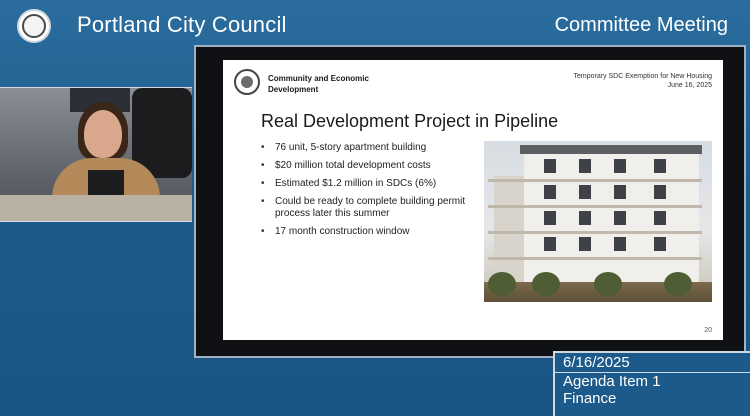 This screenshot has width=750, height=416. I want to click on list-item: Estimated $1.2 million in SDCs (6%), so click(366, 184).